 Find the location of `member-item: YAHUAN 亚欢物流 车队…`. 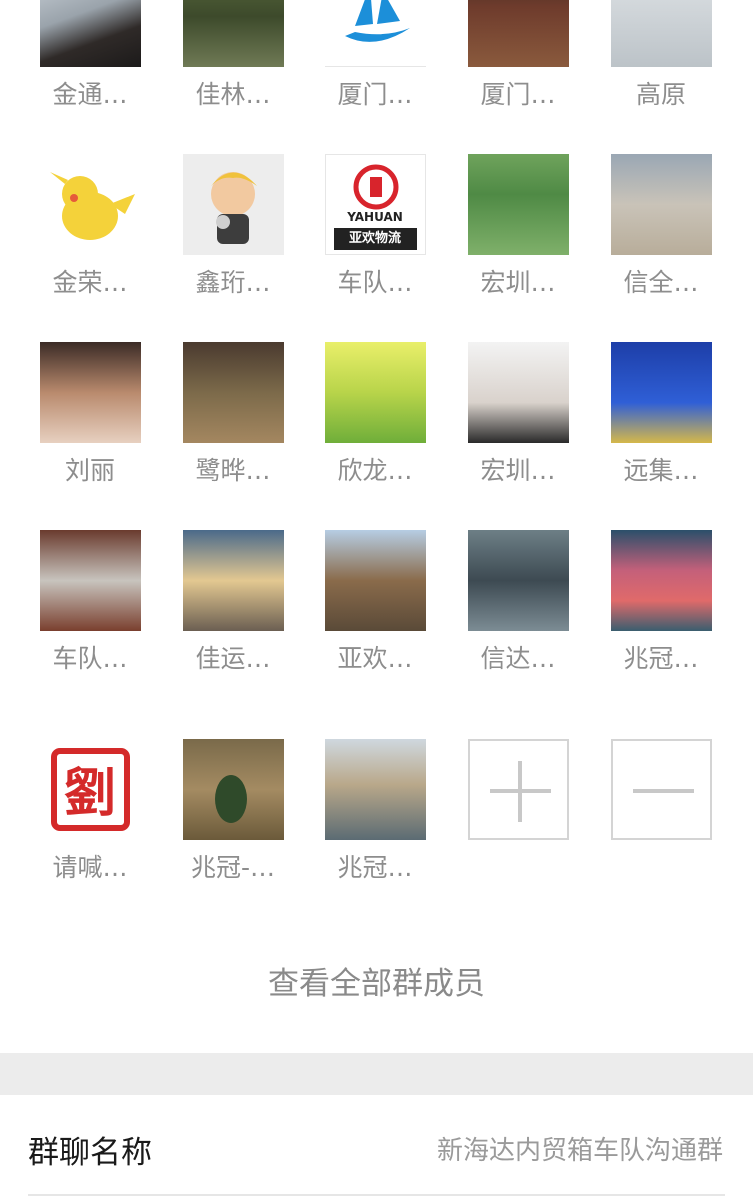

member-item: YAHUAN 亚欢物流 车队… is located at coordinates (375, 226).